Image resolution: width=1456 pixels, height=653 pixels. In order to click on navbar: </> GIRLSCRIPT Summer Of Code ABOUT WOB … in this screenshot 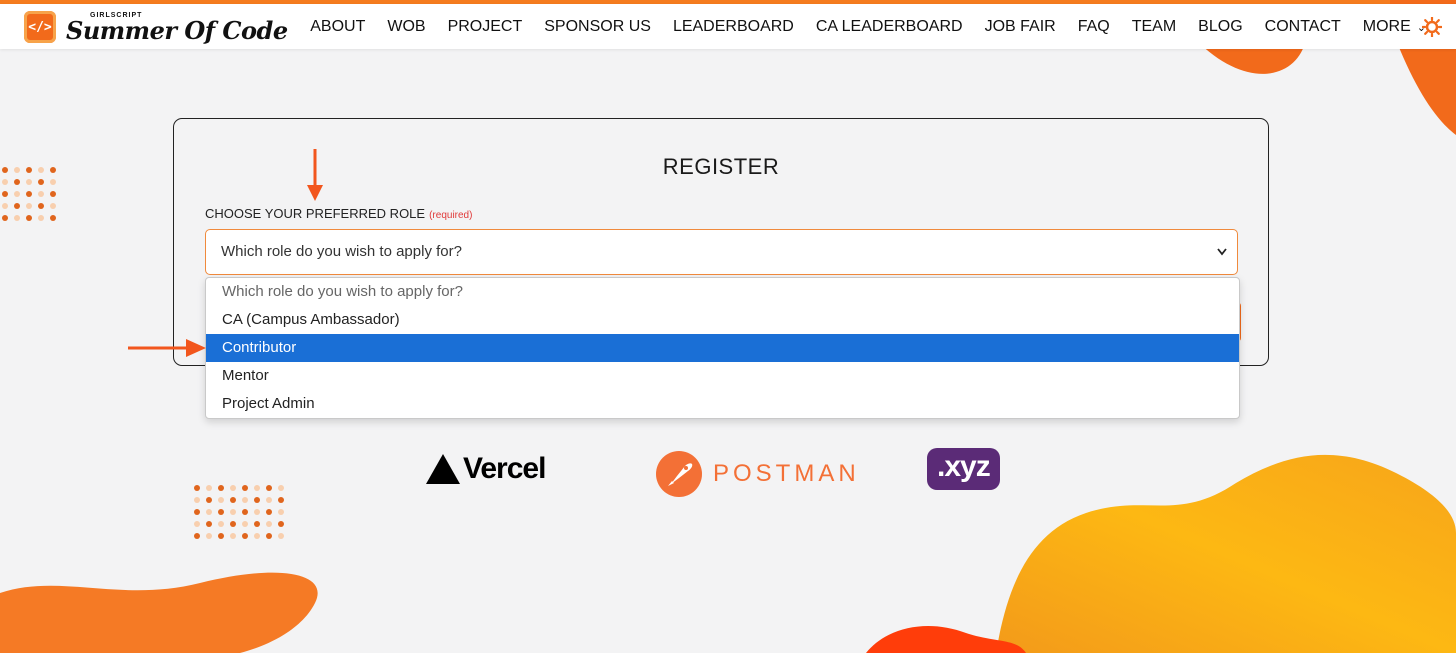, I will do `click(728, 26)`.